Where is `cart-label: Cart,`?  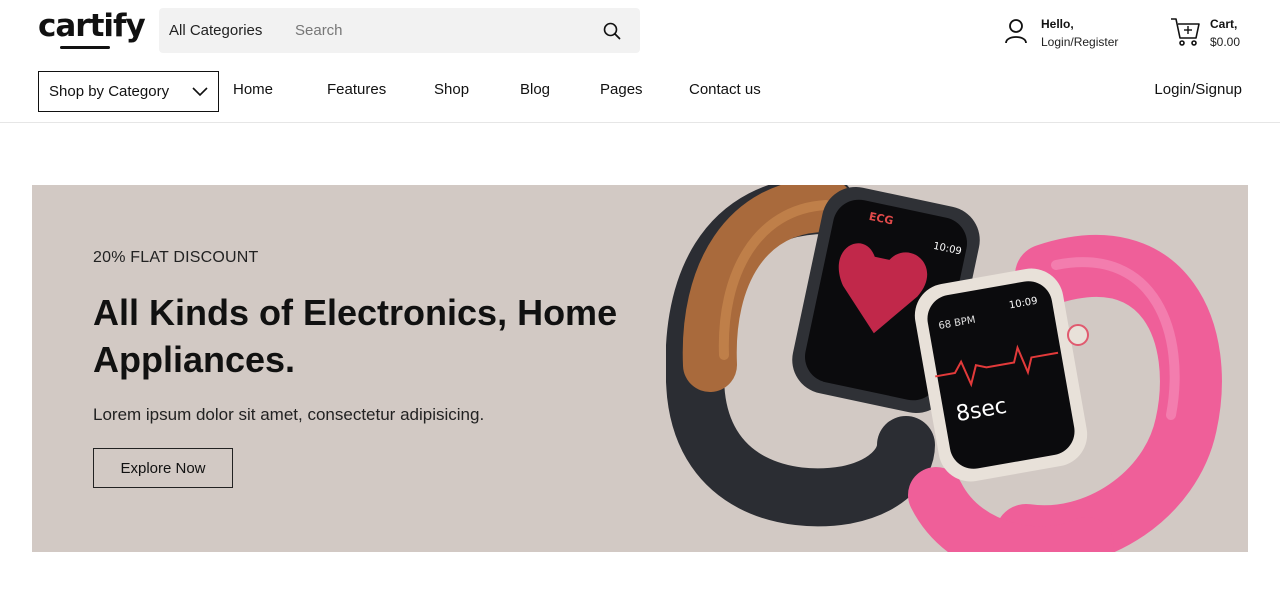
cart-label: Cart, is located at coordinates (1224, 24).